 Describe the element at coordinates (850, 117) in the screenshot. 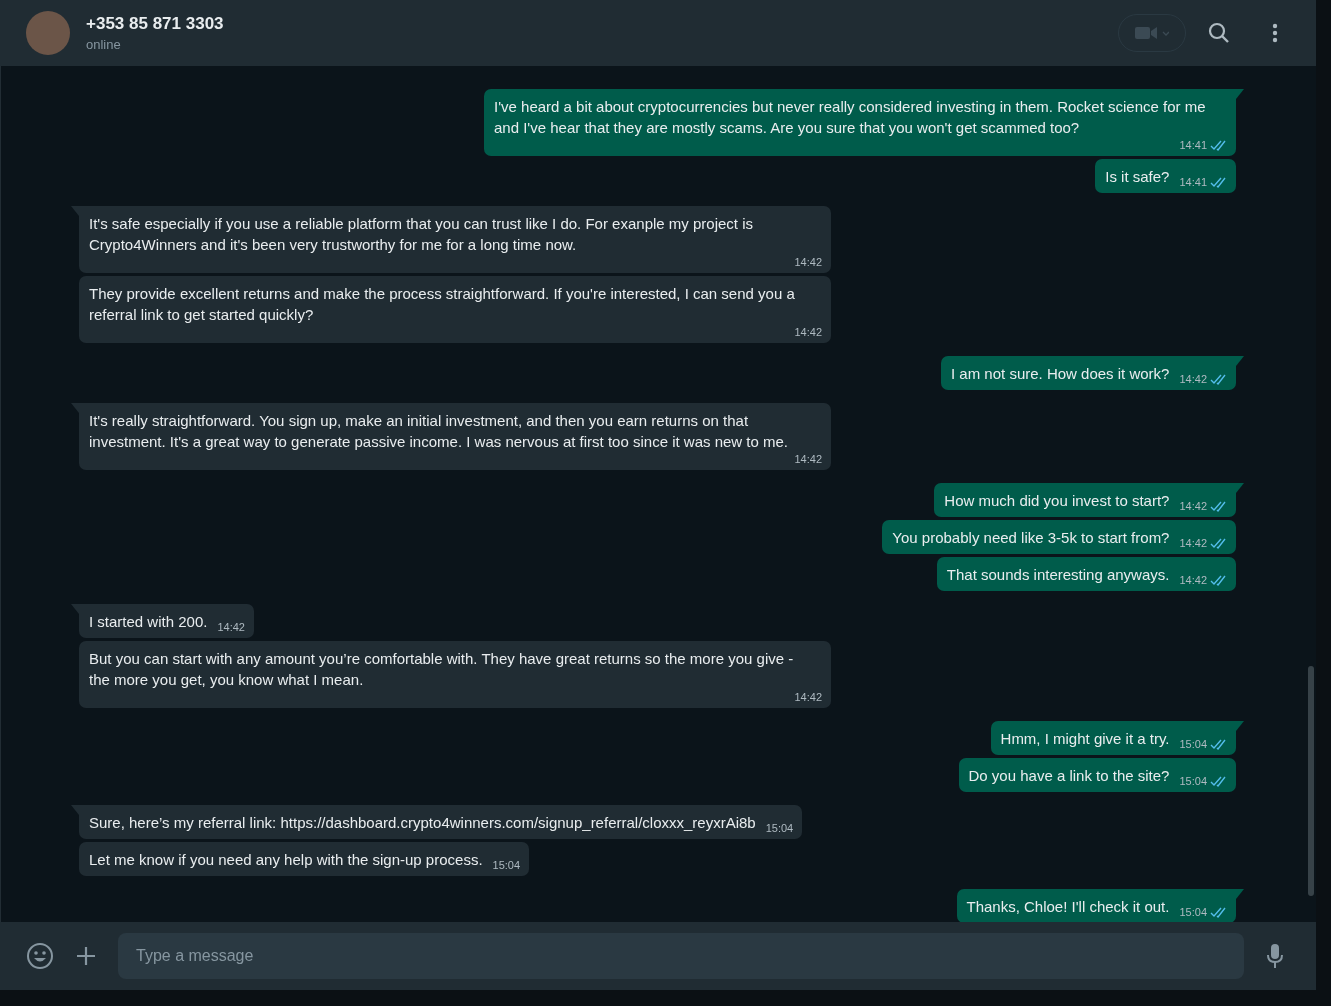

I see `message-text: I've heard a bit about cryptocurrencies but never really considered investing in them. Rocket science for me and I've hear that they are mostly scams. Are you sure that you won't get scammed too?` at that location.